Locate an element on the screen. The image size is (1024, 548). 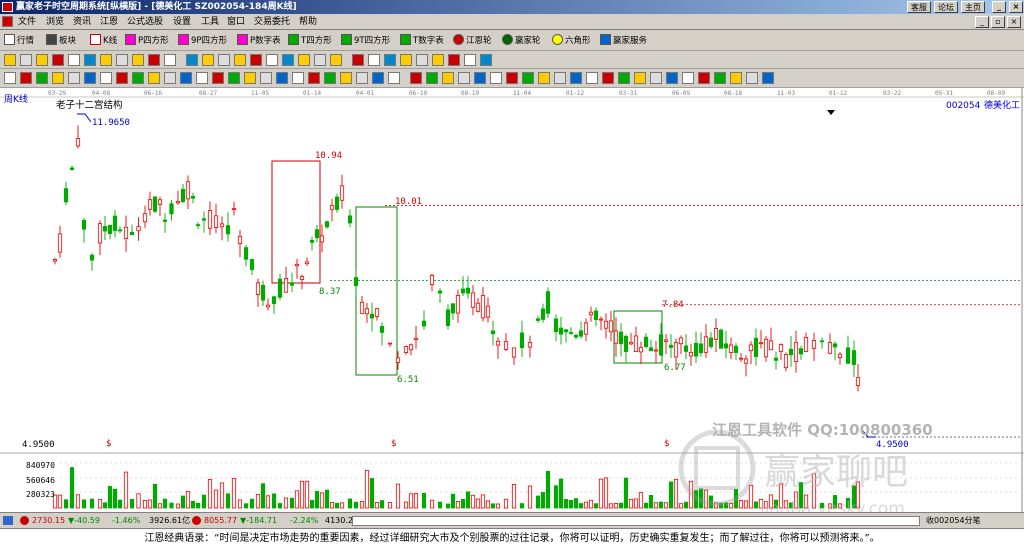
menu-window: 窗口 is located at coordinates (236, 22).